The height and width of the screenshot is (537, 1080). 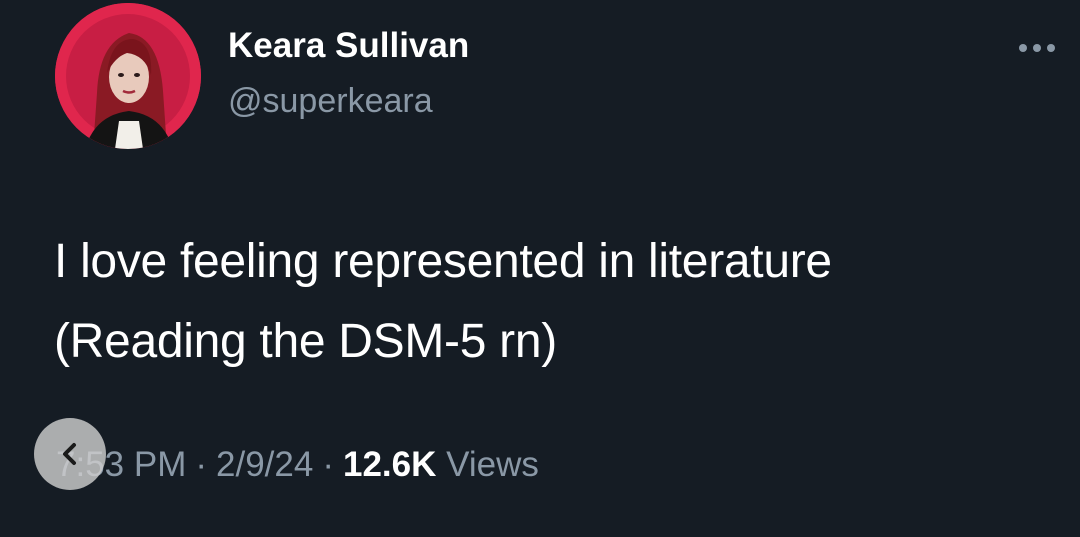 I want to click on views-label: Views, so click(x=492, y=464).